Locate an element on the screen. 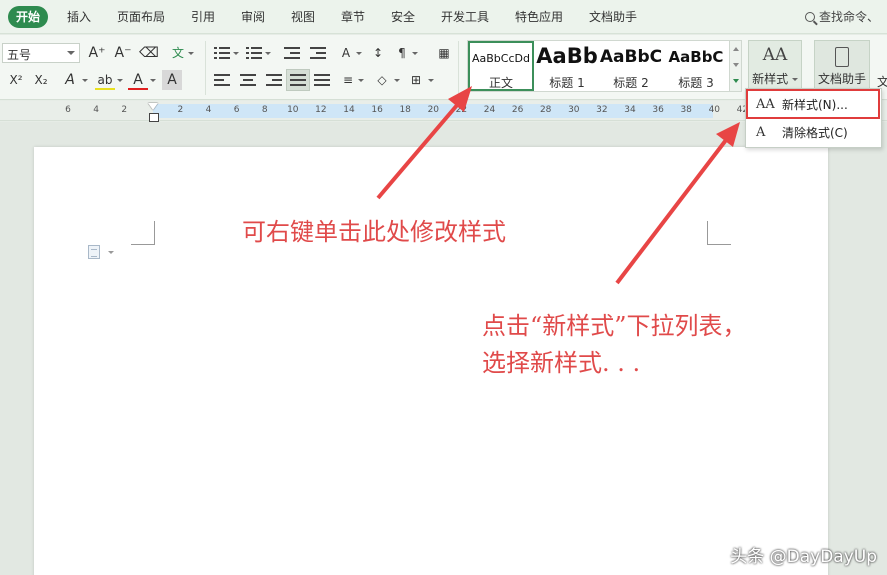 The image size is (887, 575). arrow-left is located at coordinates (418, 151).